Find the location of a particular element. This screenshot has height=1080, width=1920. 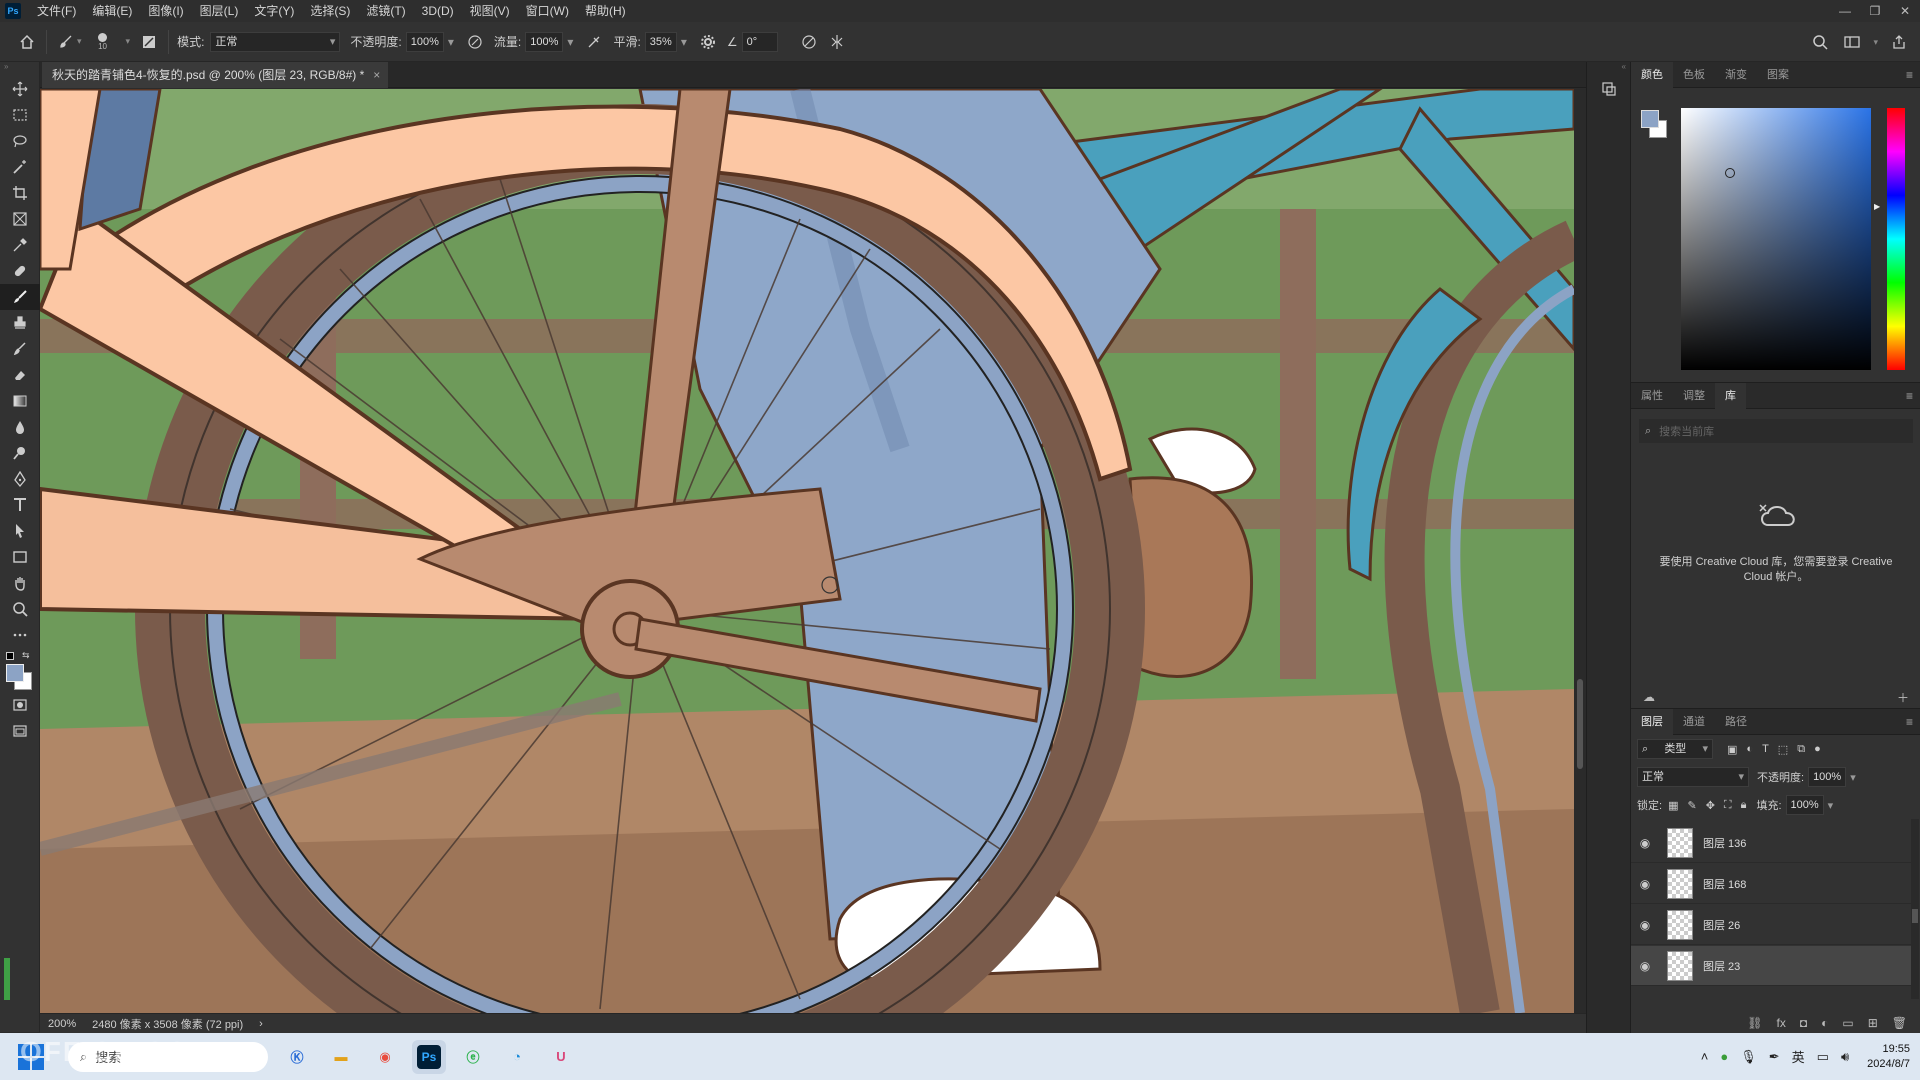

angle-input: 0° is located at coordinates (759, 41).